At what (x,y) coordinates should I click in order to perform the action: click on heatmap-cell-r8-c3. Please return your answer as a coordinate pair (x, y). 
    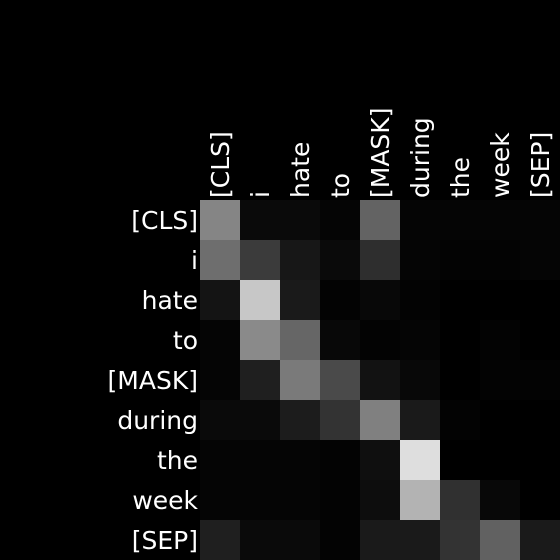
    Looking at the image, I should click on (340, 540).